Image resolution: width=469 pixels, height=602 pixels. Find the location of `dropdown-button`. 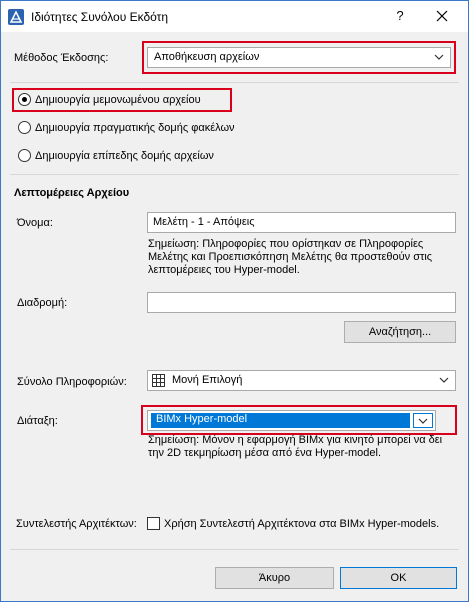

dropdown-button is located at coordinates (423, 420).